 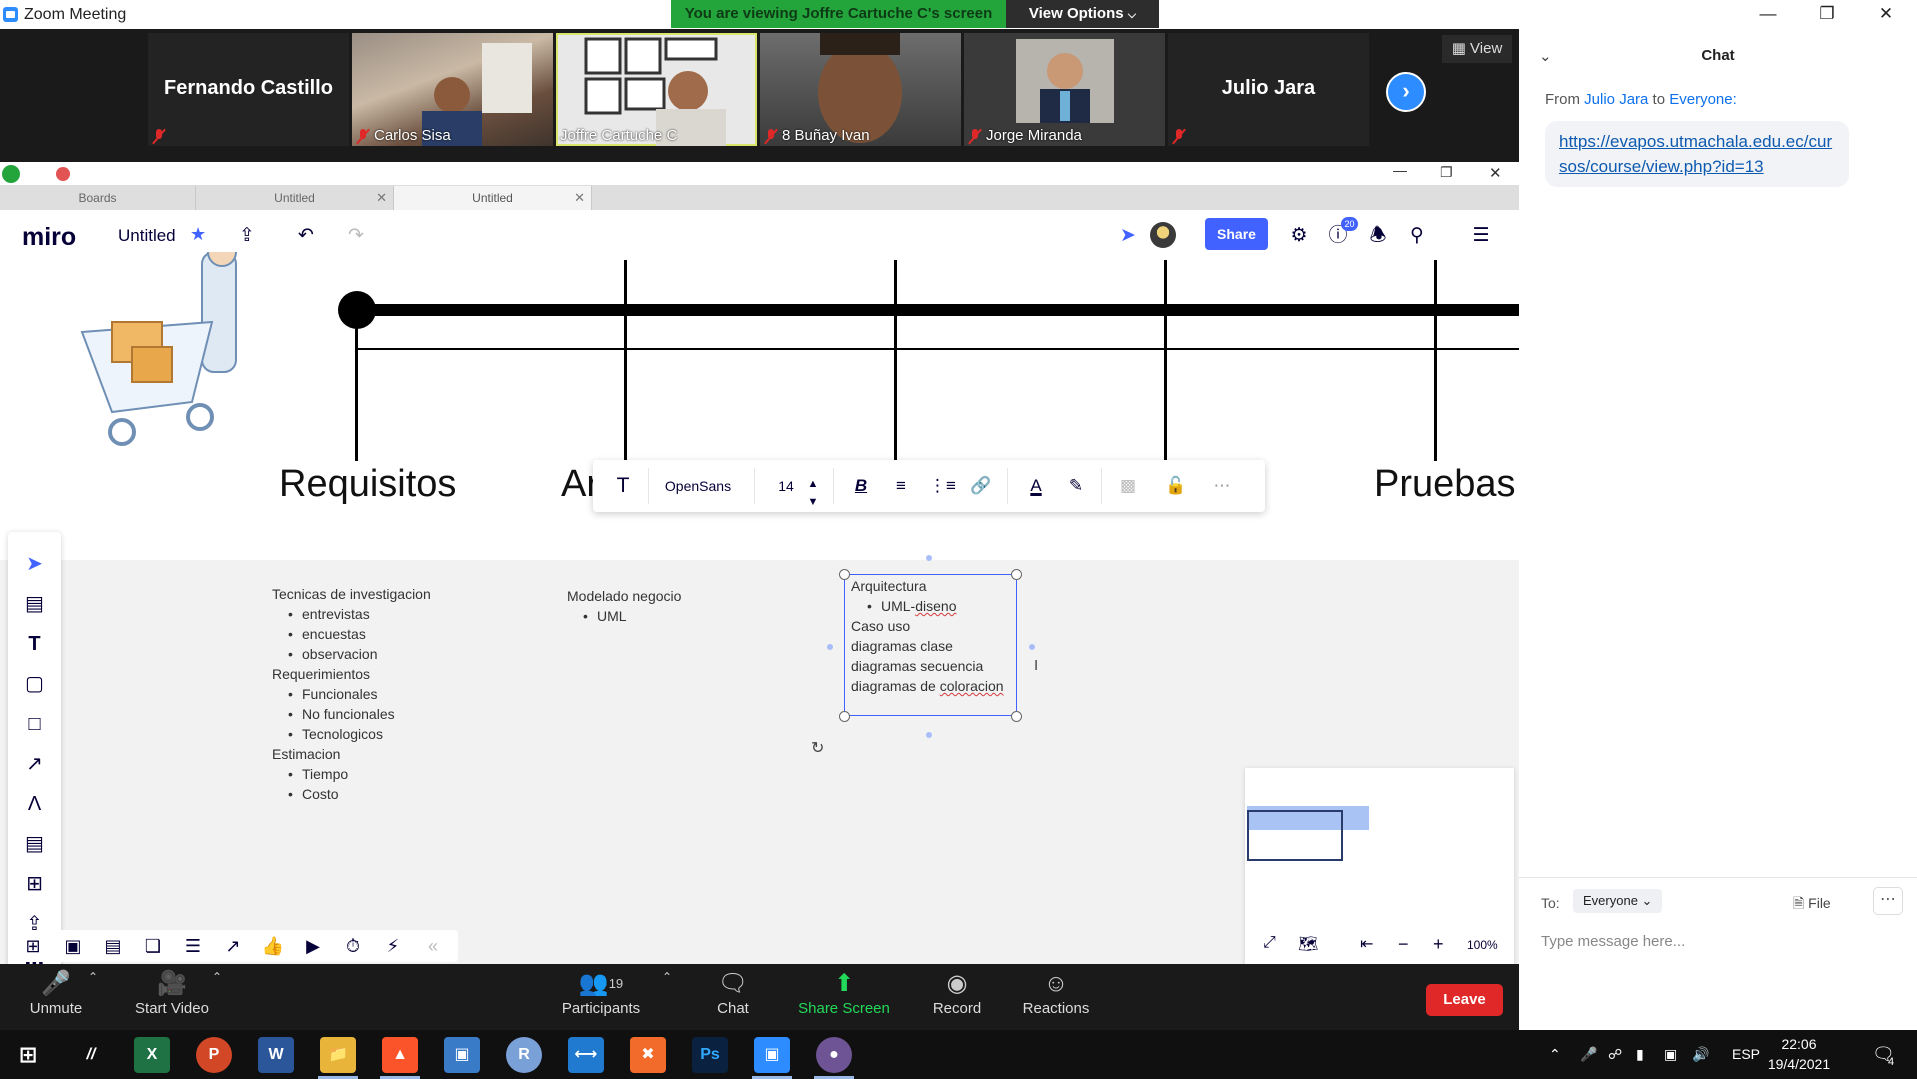 I want to click on notification-center-icon: 🗨, so click(x=1883, y=1054).